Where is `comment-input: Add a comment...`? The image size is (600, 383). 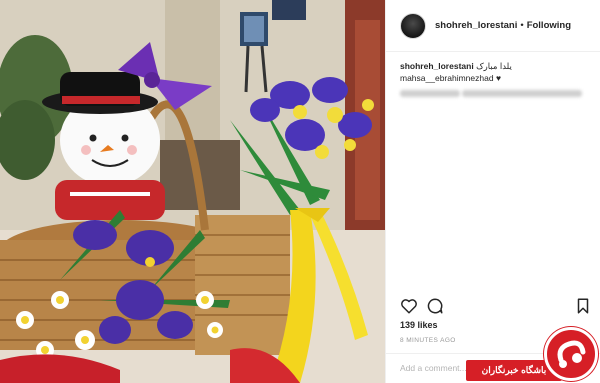 comment-input: Add a comment... is located at coordinates (433, 368).